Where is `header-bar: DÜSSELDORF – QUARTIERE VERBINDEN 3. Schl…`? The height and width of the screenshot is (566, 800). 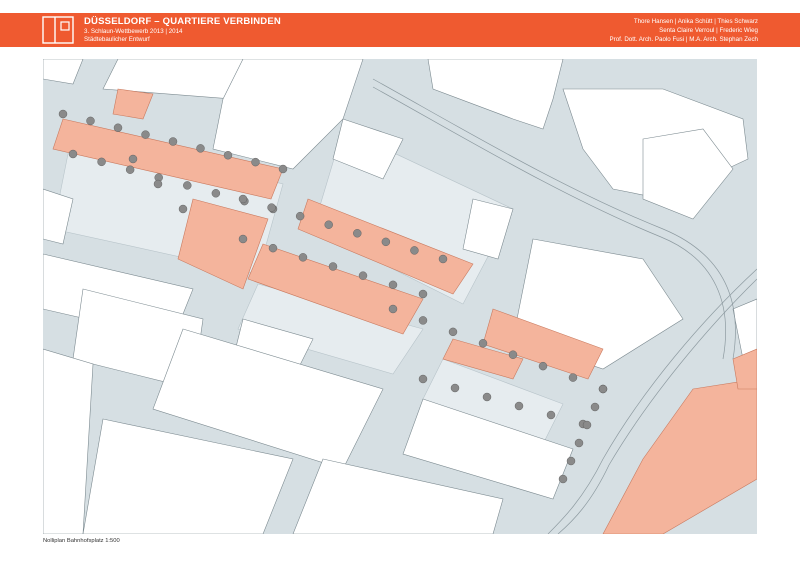 header-bar: DÜSSELDORF – QUARTIERE VERBINDEN 3. Schl… is located at coordinates (400, 30).